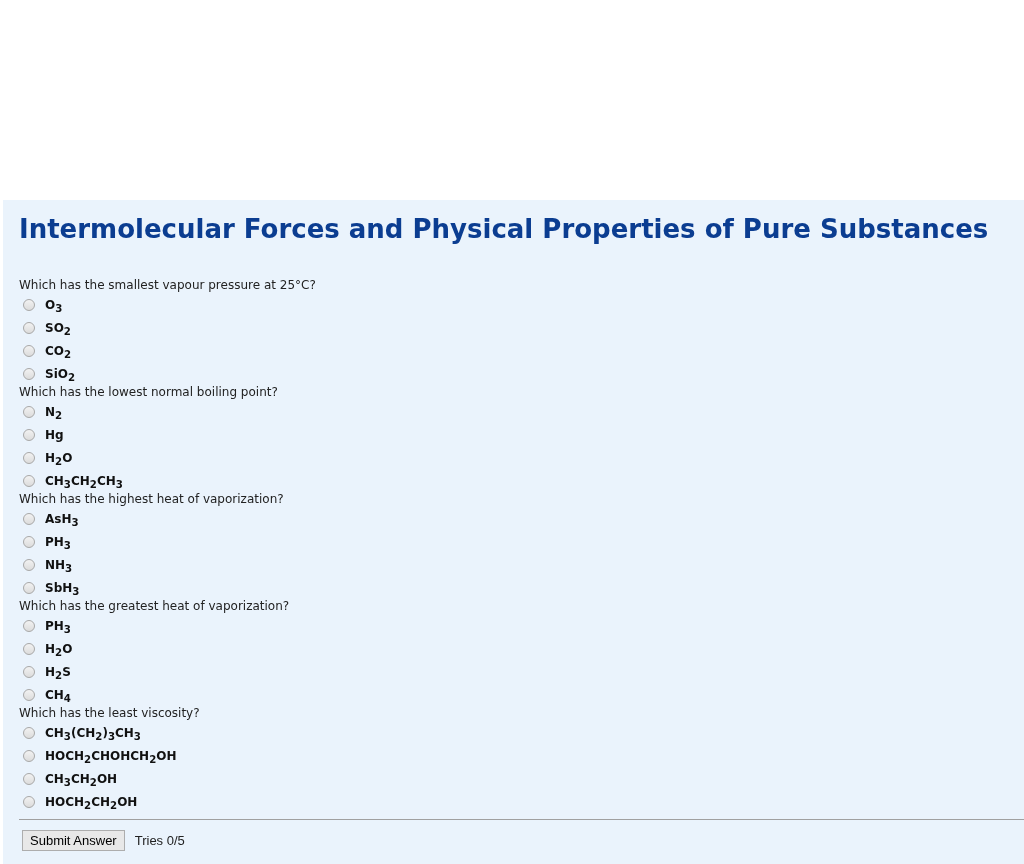 This screenshot has height=864, width=1024. What do you see at coordinates (81, 778) in the screenshot?
I see `answer-option: CH$_{3}$CH$_{2}$OH` at bounding box center [81, 778].